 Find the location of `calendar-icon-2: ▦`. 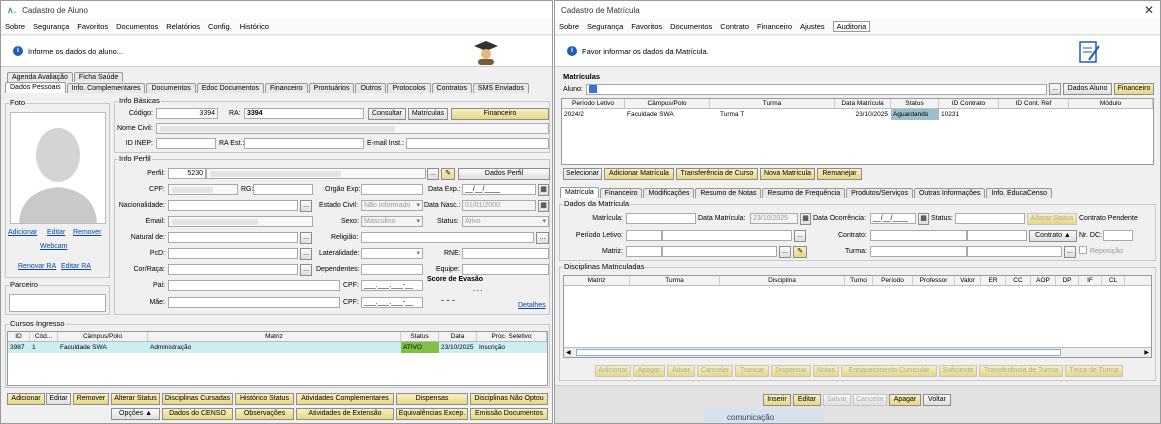

calendar-icon-2: ▦ is located at coordinates (543, 206).